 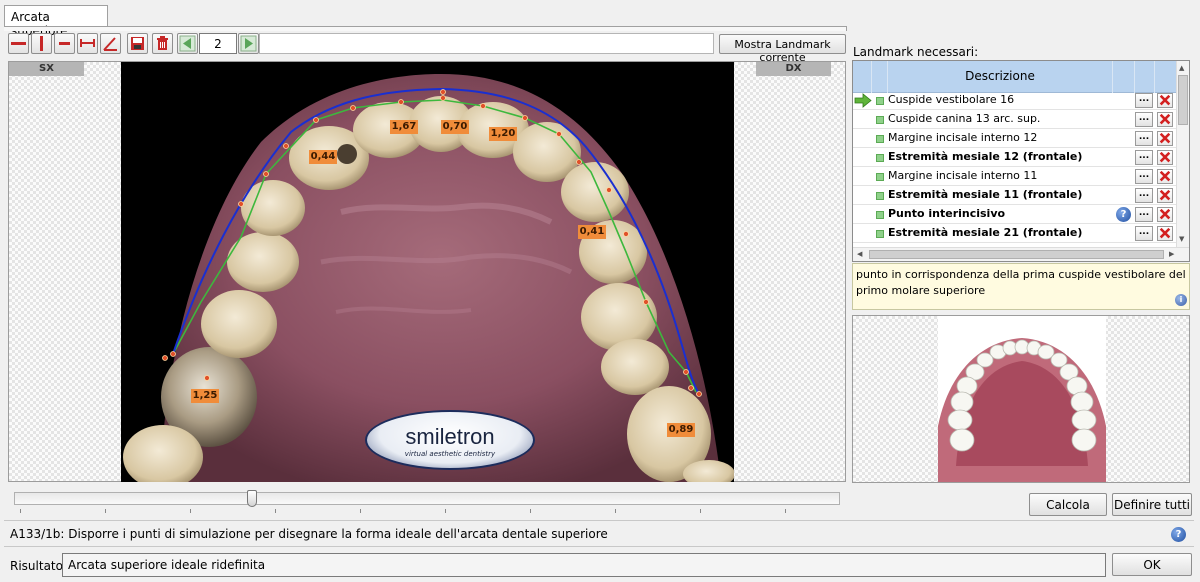 I want to click on landmark-label: Cuspide vestibolare 16, so click(x=951, y=99).